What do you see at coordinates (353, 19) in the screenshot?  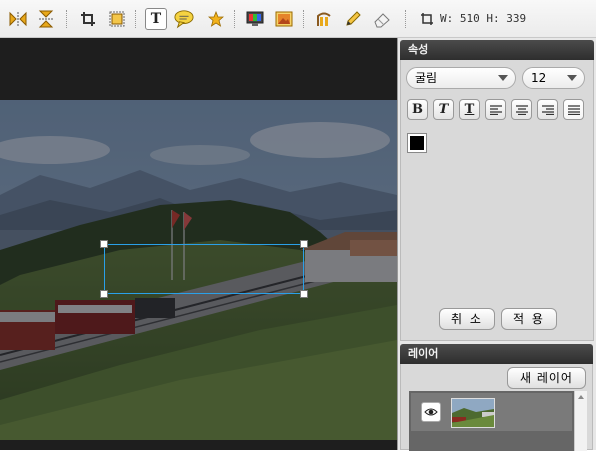 I see `pencil-icon` at bounding box center [353, 19].